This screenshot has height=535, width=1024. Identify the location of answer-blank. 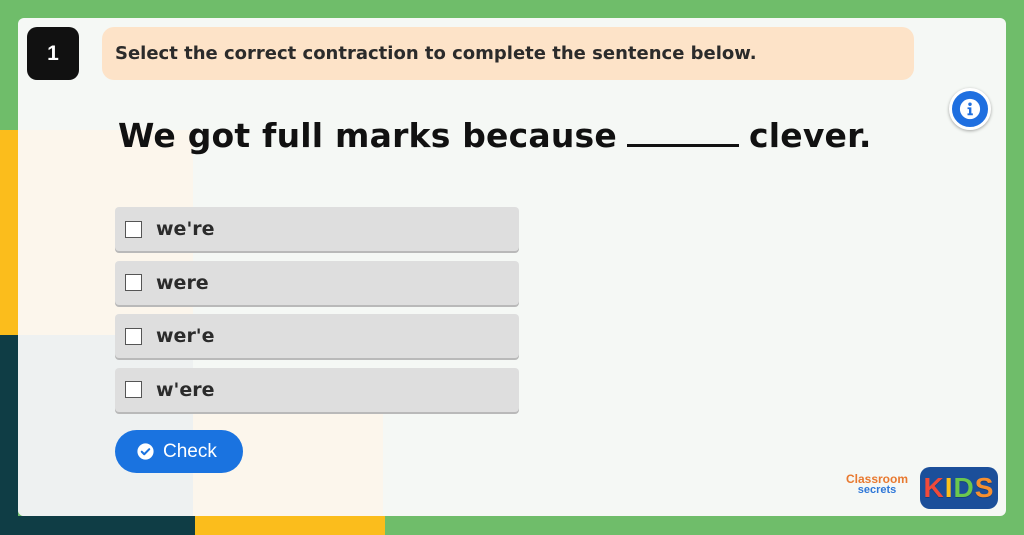
(682, 133).